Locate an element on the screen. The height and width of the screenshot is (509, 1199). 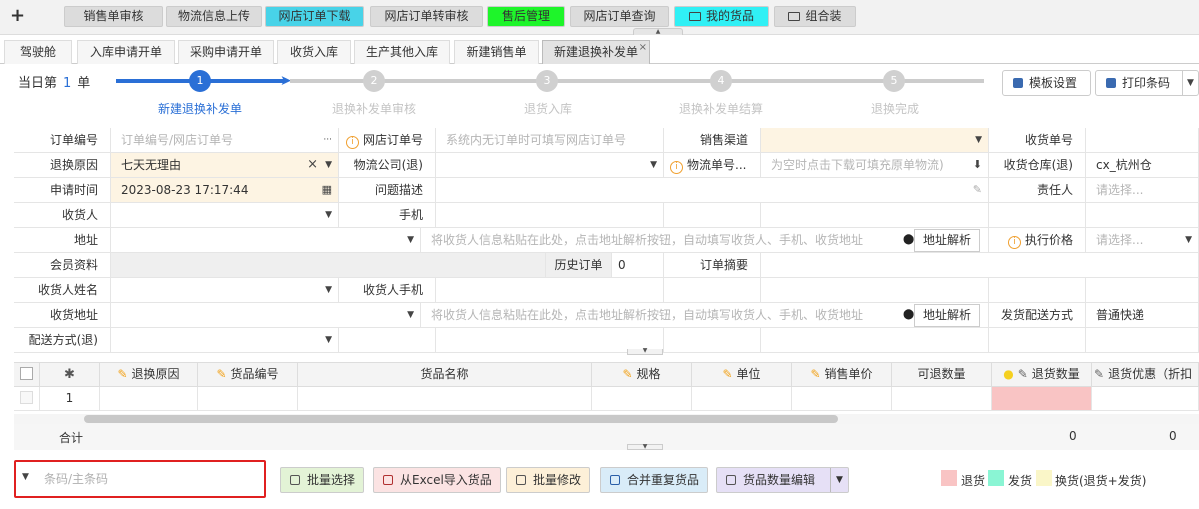
col-label: 货品名称 is located at coordinates (444, 374).